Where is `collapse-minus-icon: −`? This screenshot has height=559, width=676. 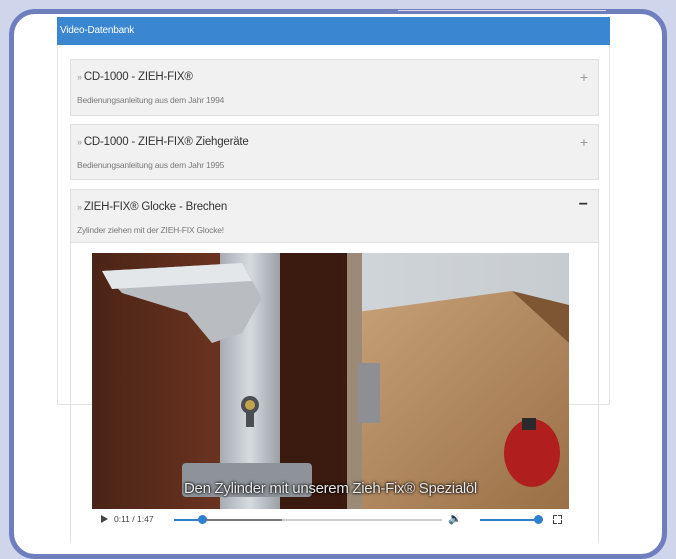
collapse-minus-icon: − is located at coordinates (583, 205).